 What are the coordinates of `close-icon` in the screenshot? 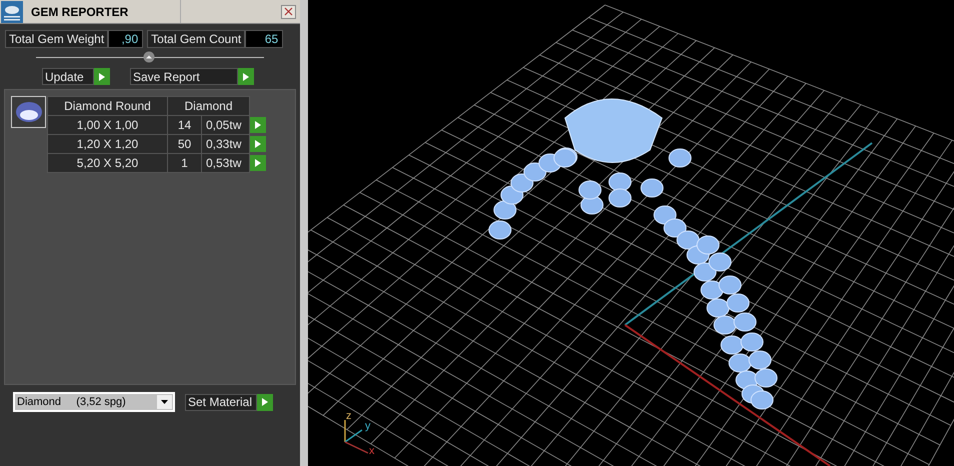 It's located at (288, 11).